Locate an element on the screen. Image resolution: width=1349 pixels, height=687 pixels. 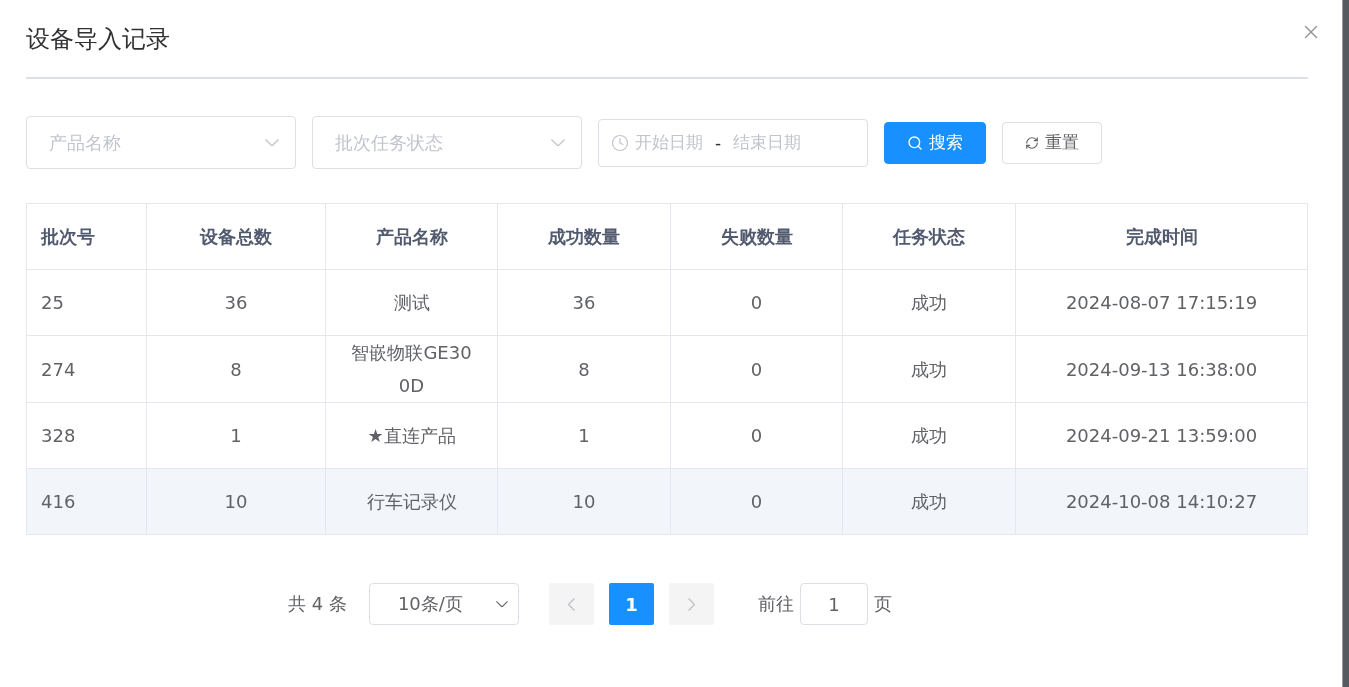
table-row: 25 36 测试 36 0 成功 2024-08-07 17:15:19 is located at coordinates (667, 303).